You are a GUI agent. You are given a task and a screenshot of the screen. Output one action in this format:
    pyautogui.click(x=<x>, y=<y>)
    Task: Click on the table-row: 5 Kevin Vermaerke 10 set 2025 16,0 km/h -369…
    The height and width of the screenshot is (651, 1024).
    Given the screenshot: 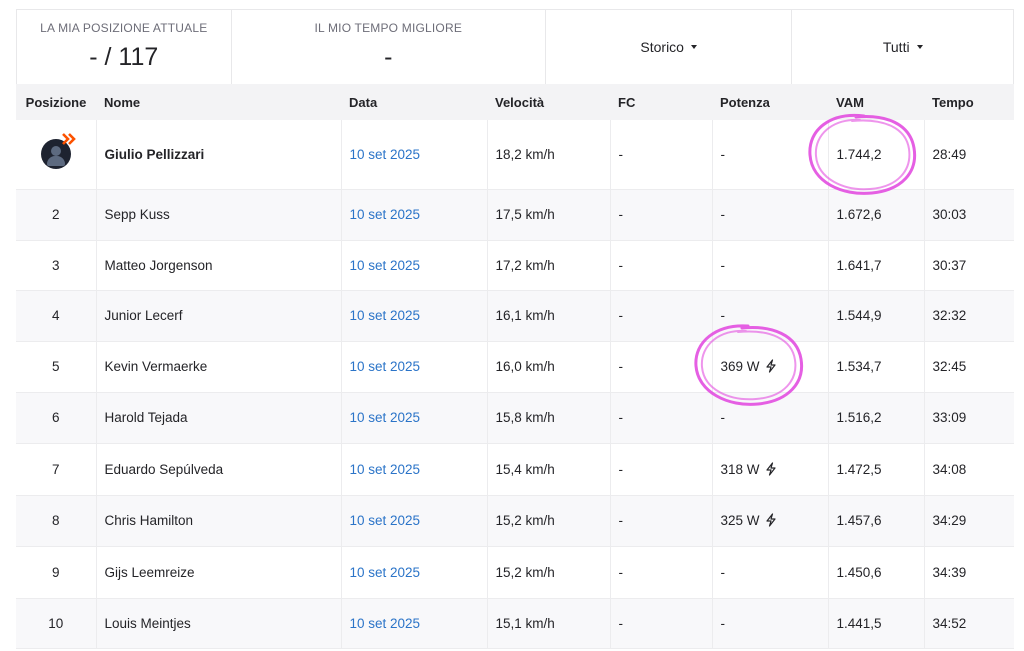 What is the action you would take?
    pyautogui.click(x=515, y=367)
    